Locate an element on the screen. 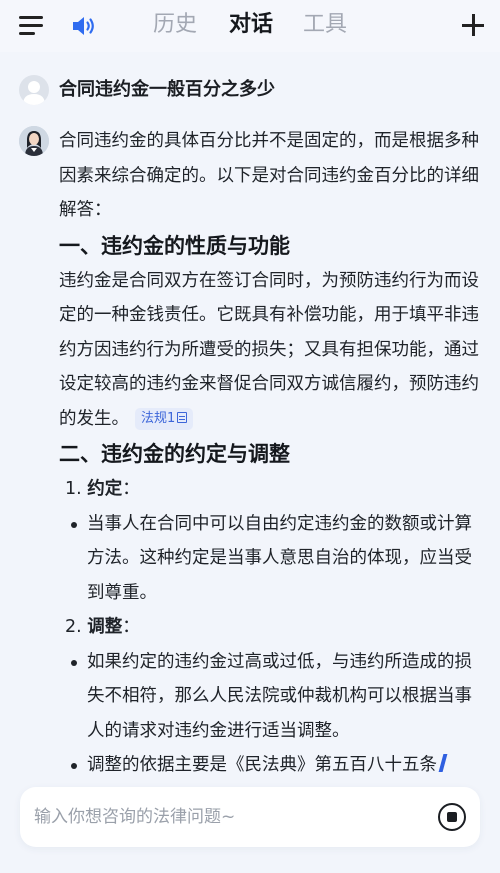 The height and width of the screenshot is (873, 500). document-icon is located at coordinates (182, 417).